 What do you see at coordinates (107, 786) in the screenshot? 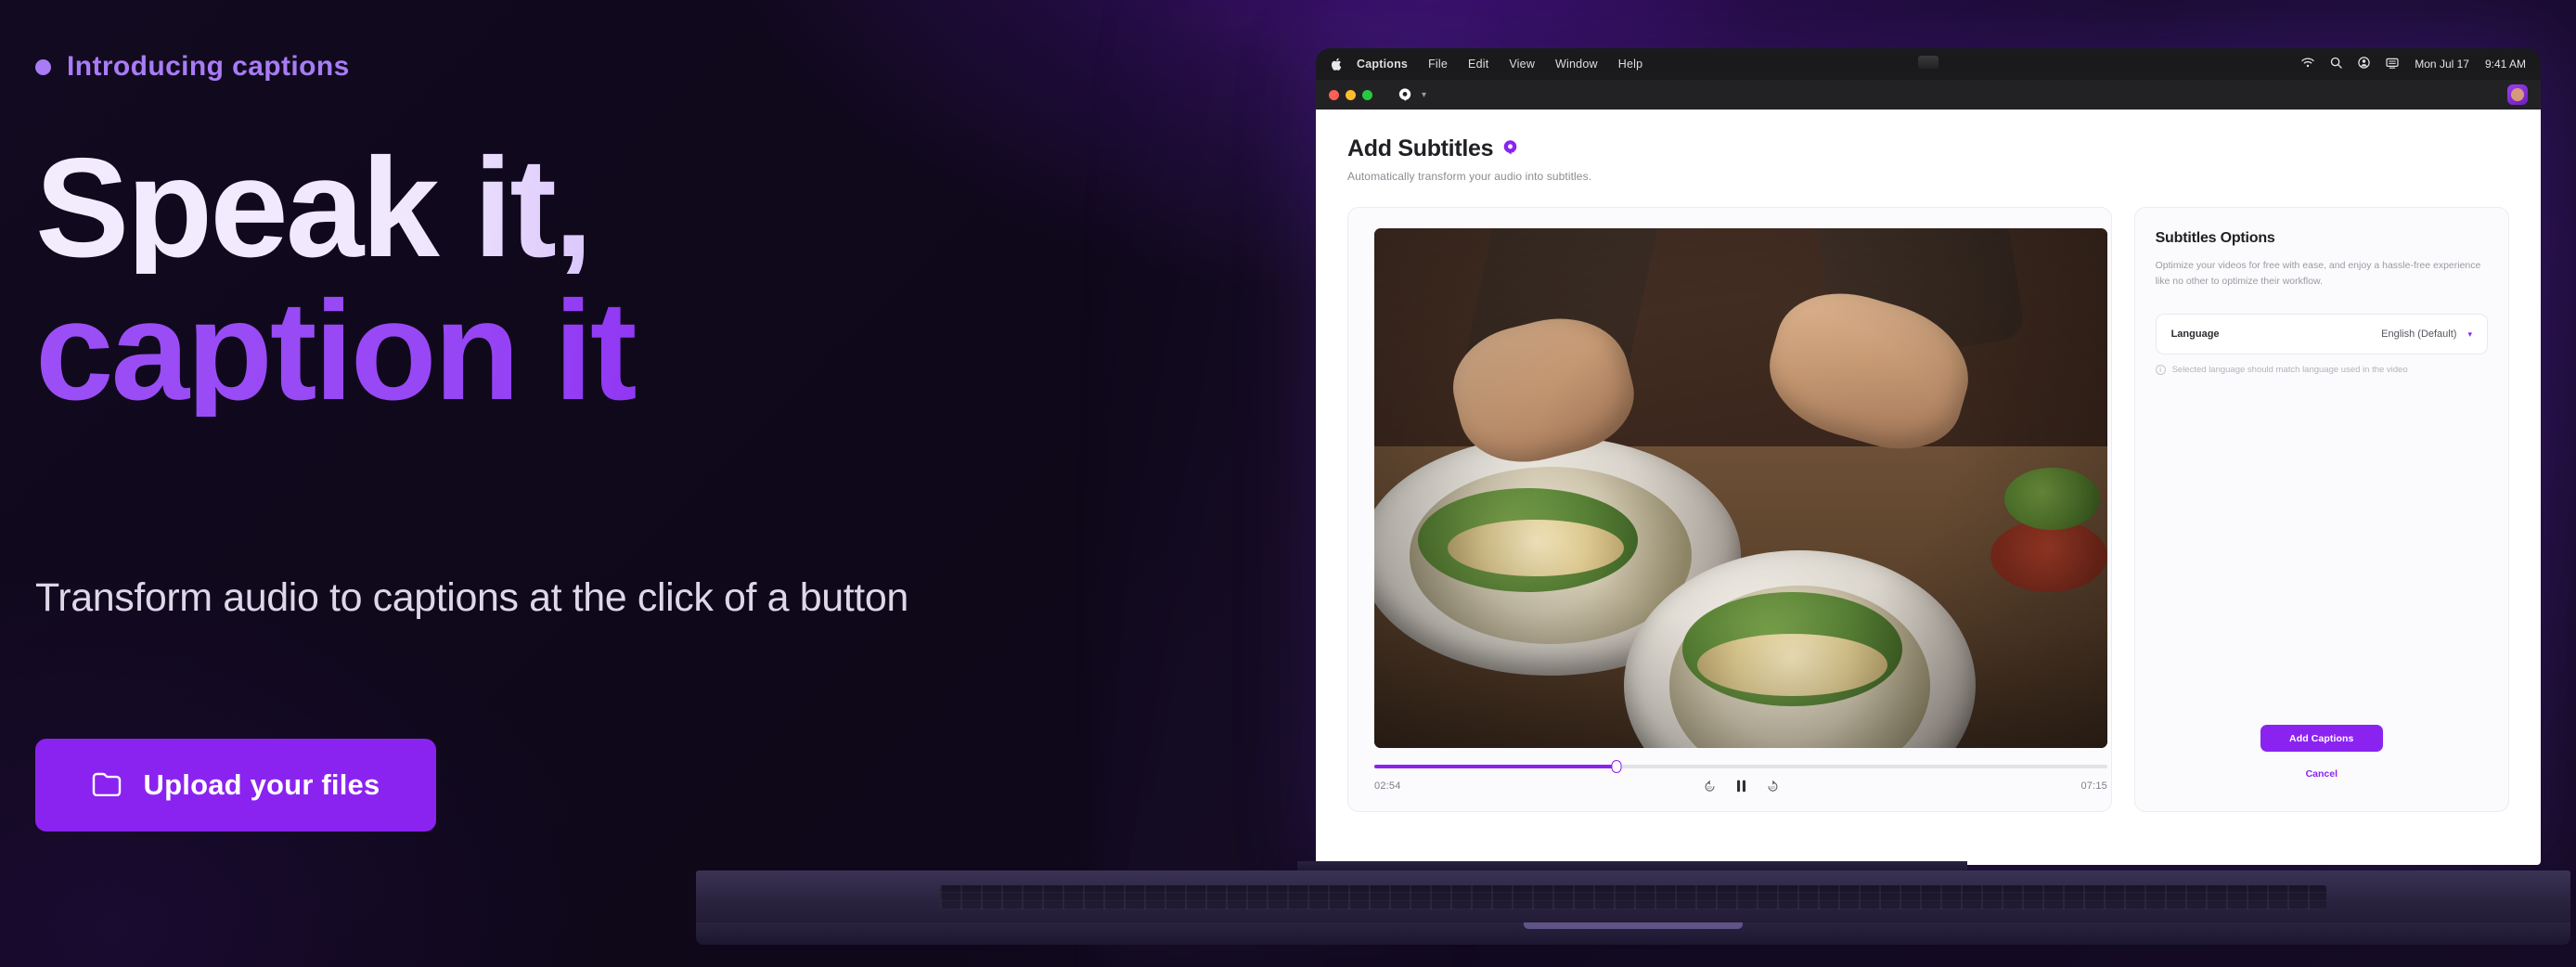
I see `folder-icon` at bounding box center [107, 786].